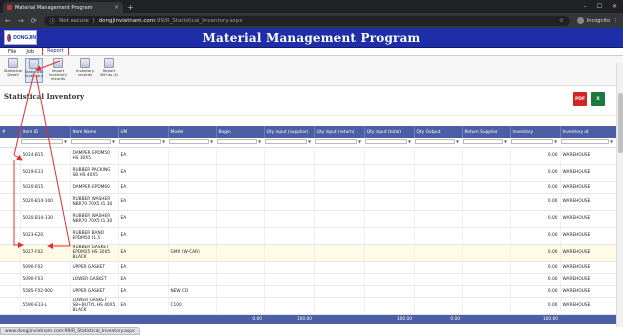 Image resolution: width=623 pixels, height=335 pixels. I want to click on browser-tab: Material Management Program ×, so click(63, 7).